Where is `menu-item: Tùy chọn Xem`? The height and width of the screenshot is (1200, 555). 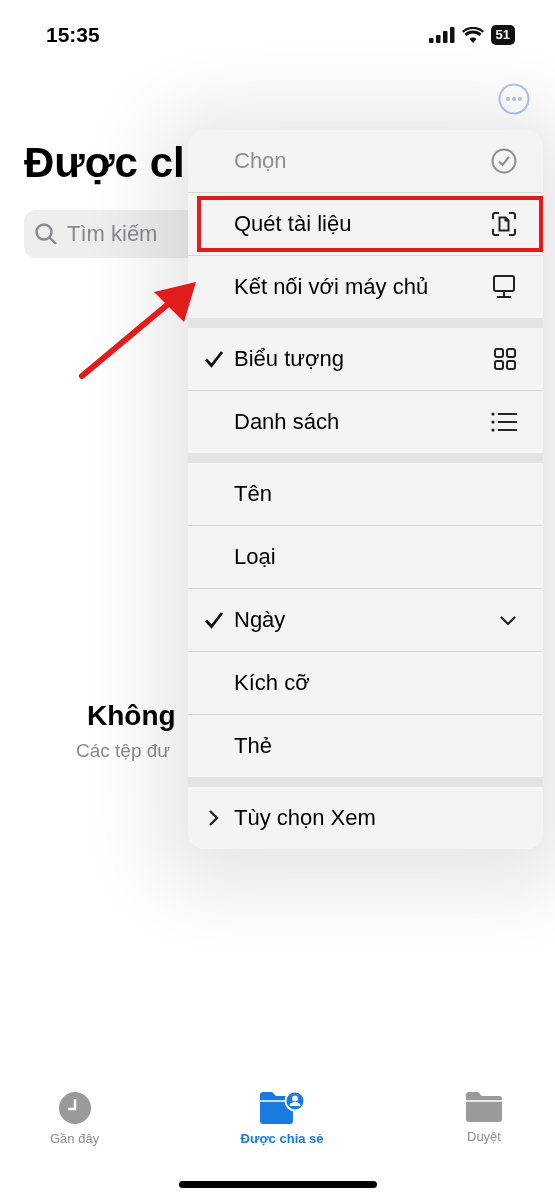
menu-item: Tùy chọn Xem is located at coordinates (365, 818).